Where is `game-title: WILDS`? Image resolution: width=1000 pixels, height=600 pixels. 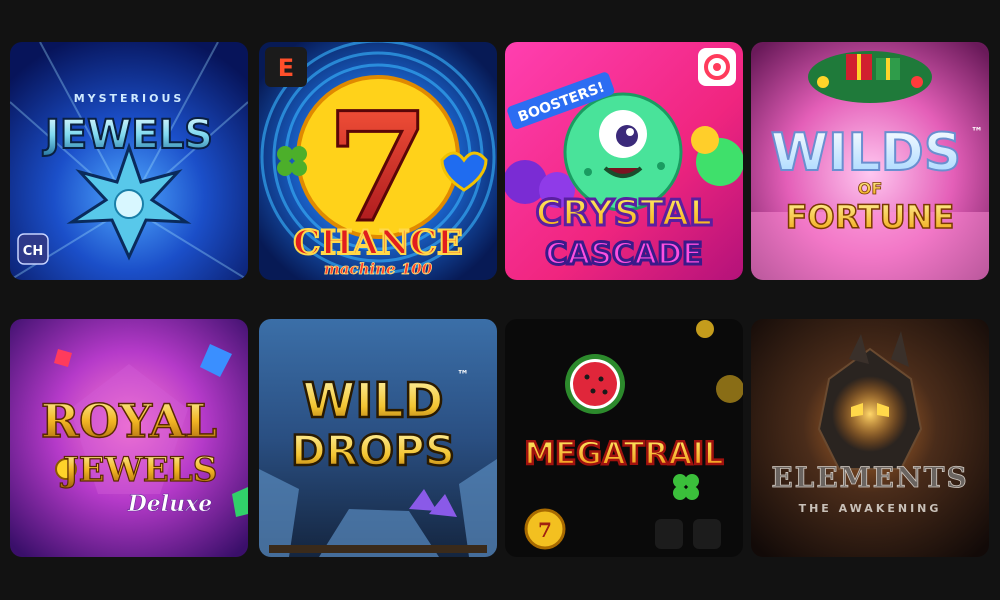
game-title: WILDS is located at coordinates (866, 153).